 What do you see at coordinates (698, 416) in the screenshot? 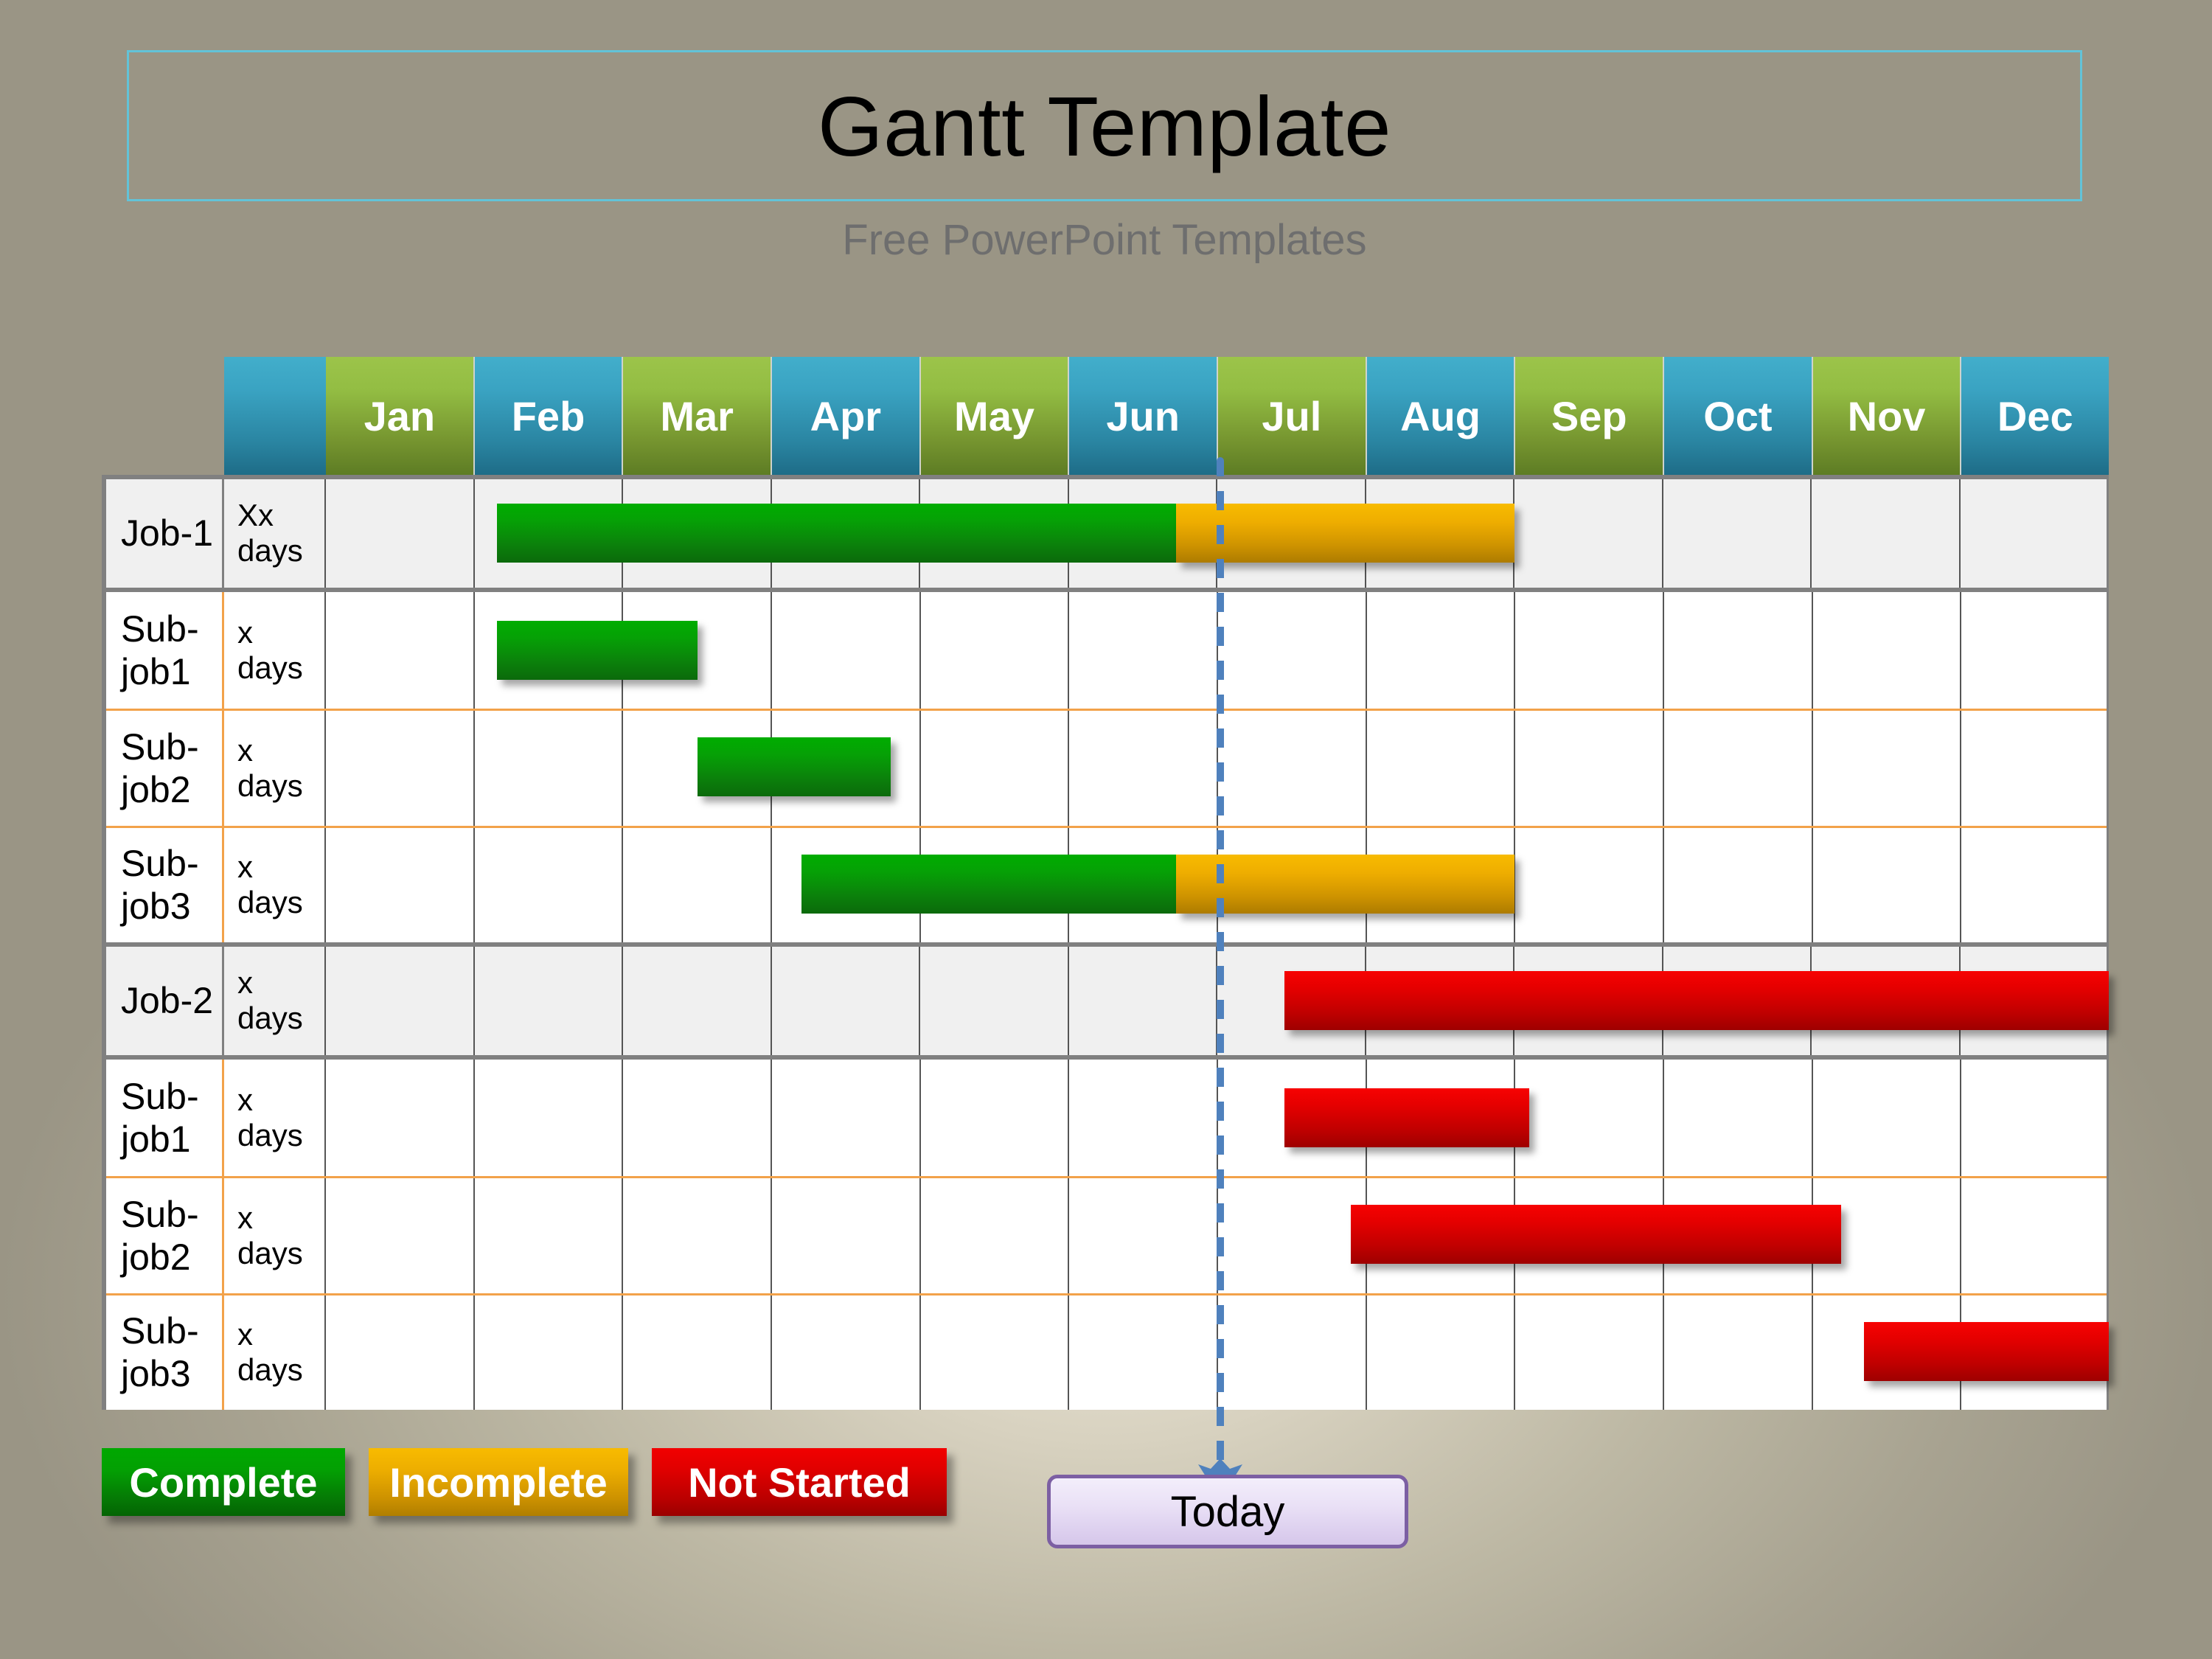
I see `month-header-mar: Mar` at bounding box center [698, 416].